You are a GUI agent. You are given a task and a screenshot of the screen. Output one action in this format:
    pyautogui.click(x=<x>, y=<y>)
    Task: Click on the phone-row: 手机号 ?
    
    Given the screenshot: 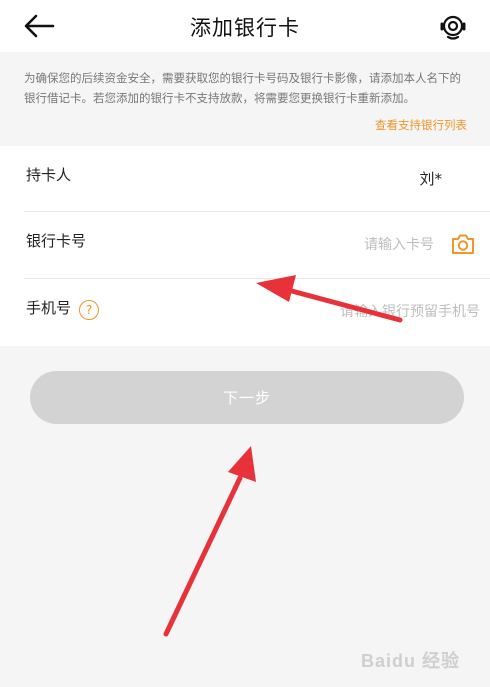 What is the action you would take?
    pyautogui.click(x=245, y=312)
    